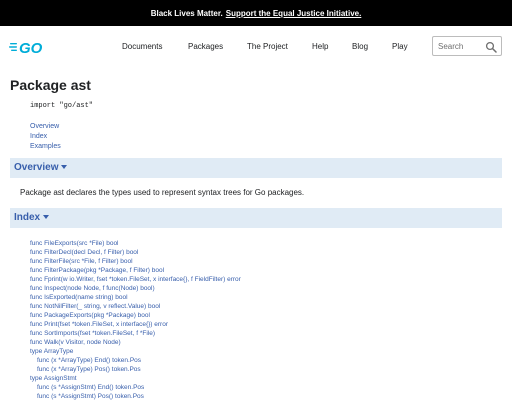 This screenshot has height=400, width=512. I want to click on logo-text: GO, so click(31, 48).